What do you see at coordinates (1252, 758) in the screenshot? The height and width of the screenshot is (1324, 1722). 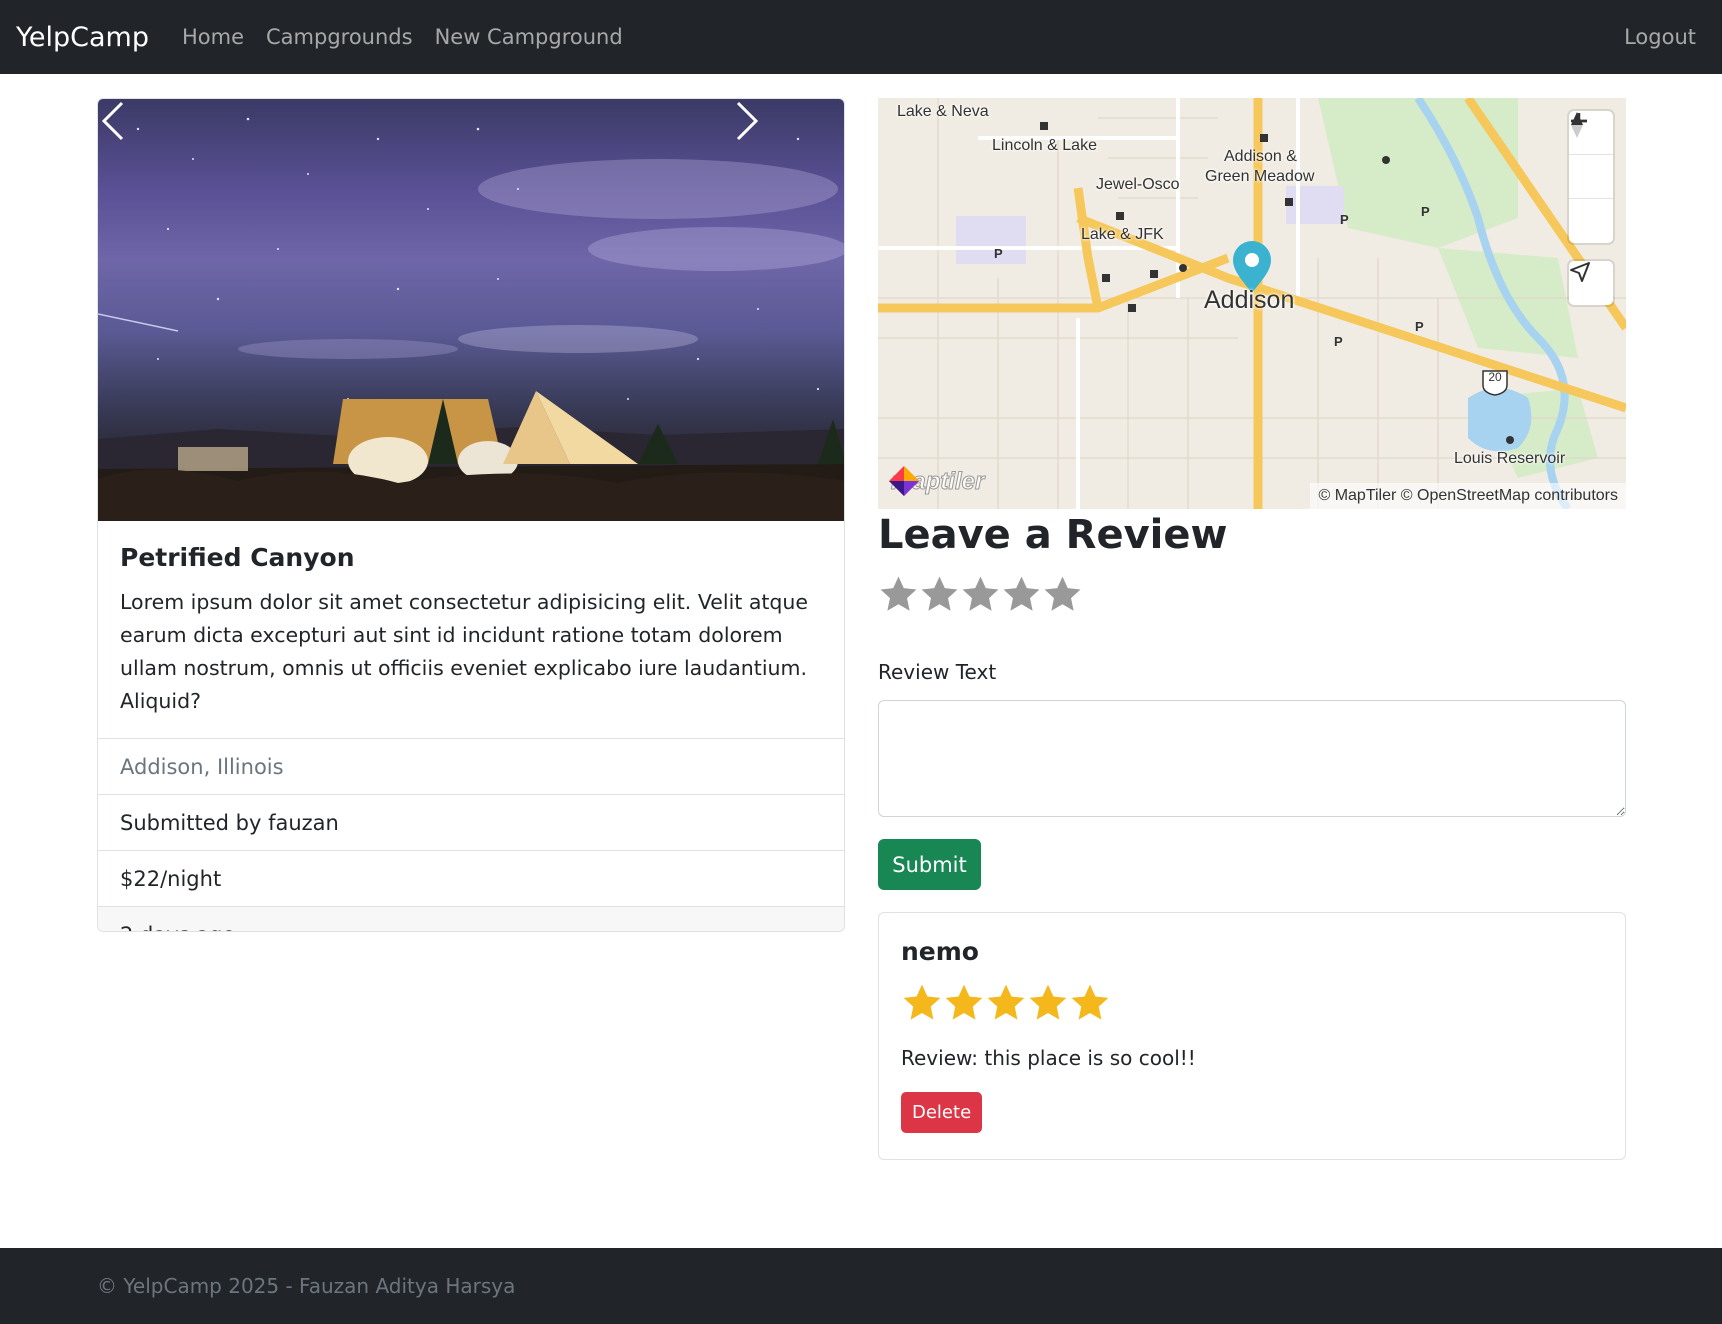 I see `review-text-input` at bounding box center [1252, 758].